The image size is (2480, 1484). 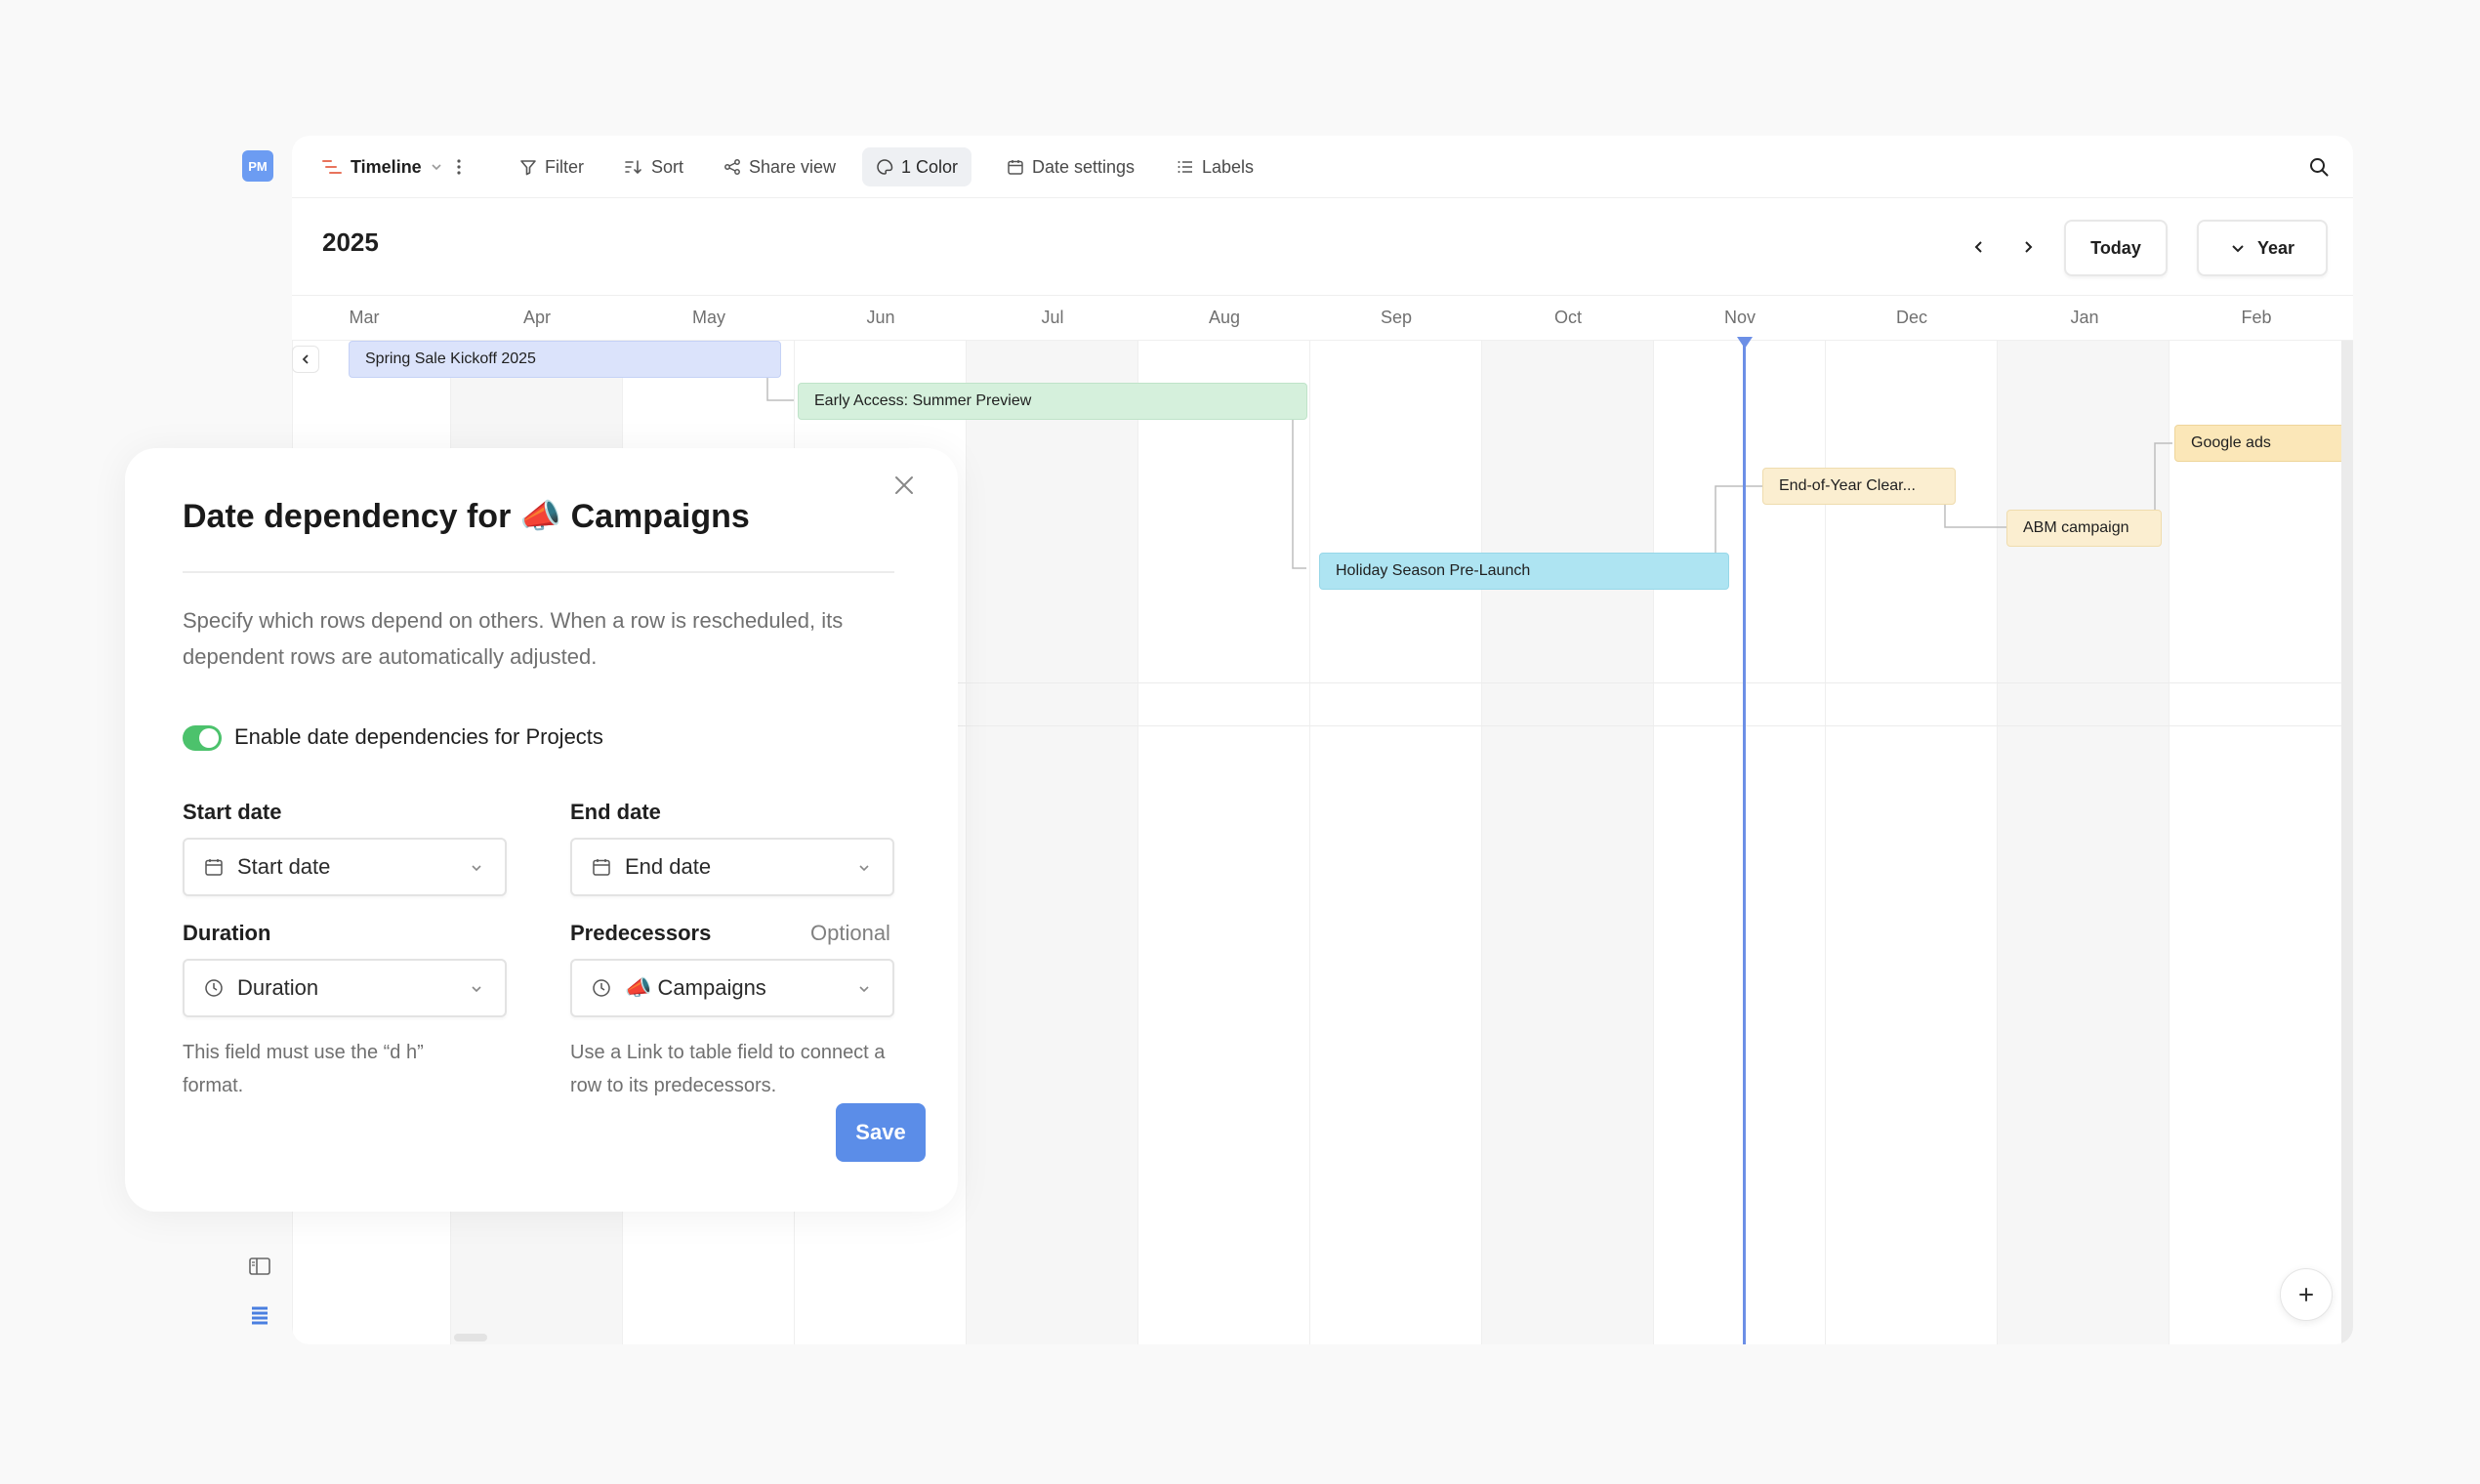 What do you see at coordinates (303, 1069) in the screenshot?
I see `duration-hint: This field must use the “d h” format.` at bounding box center [303, 1069].